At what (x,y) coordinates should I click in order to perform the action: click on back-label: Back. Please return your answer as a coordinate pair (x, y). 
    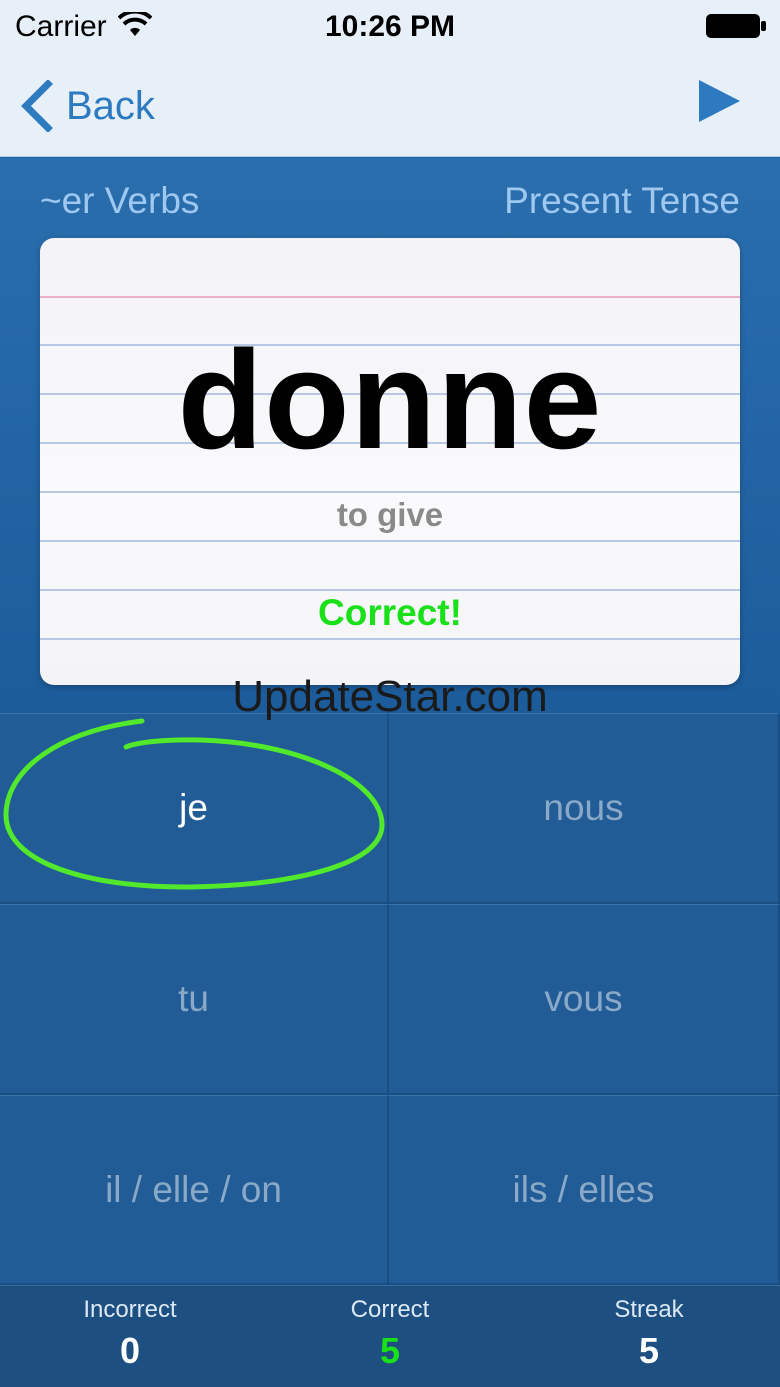
    Looking at the image, I should click on (110, 105).